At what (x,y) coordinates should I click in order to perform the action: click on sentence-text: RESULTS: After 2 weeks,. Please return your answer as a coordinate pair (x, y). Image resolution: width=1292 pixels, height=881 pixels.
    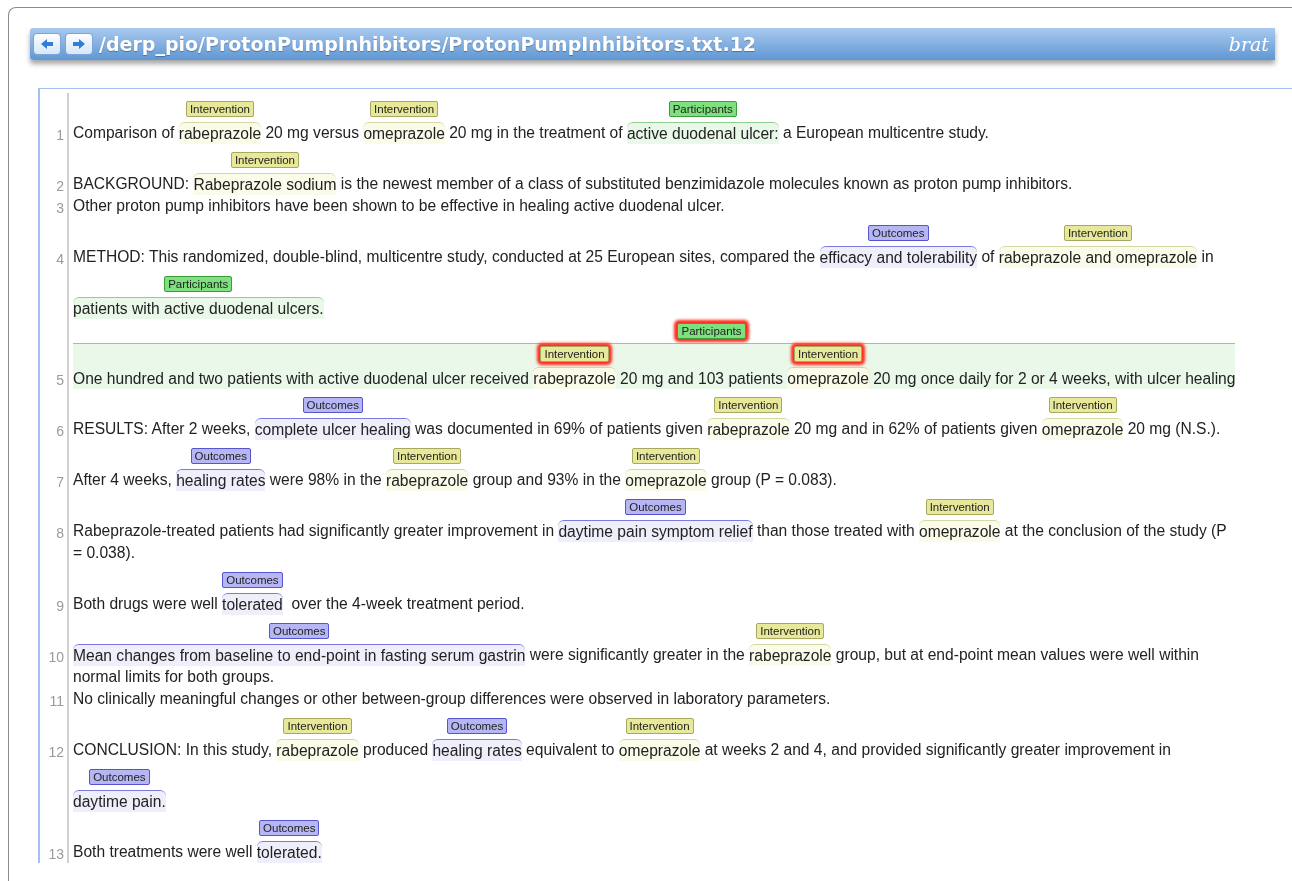
    Looking at the image, I should click on (162, 428).